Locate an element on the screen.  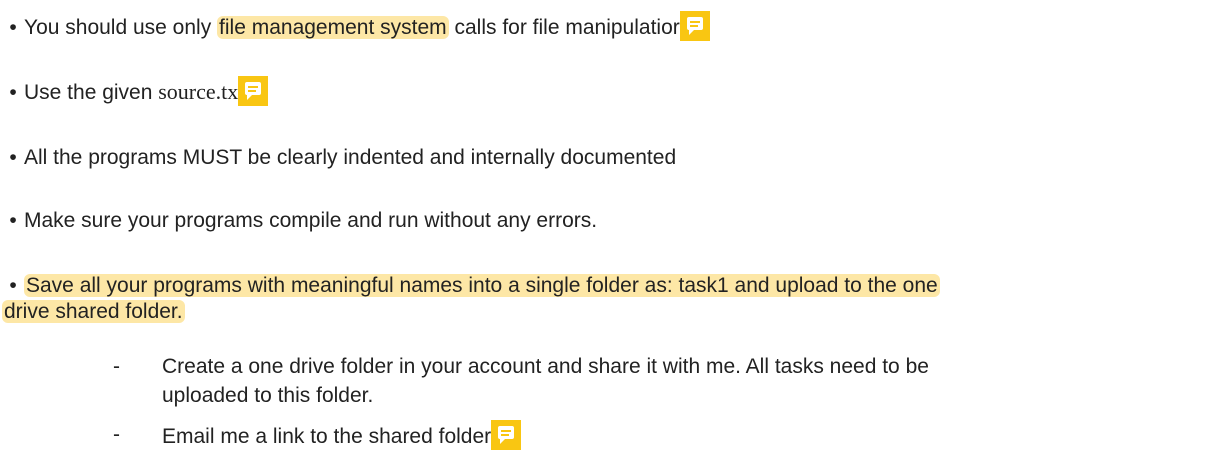
bullet-text-cont: calls for file manipulatior is located at coordinates (564, 27).